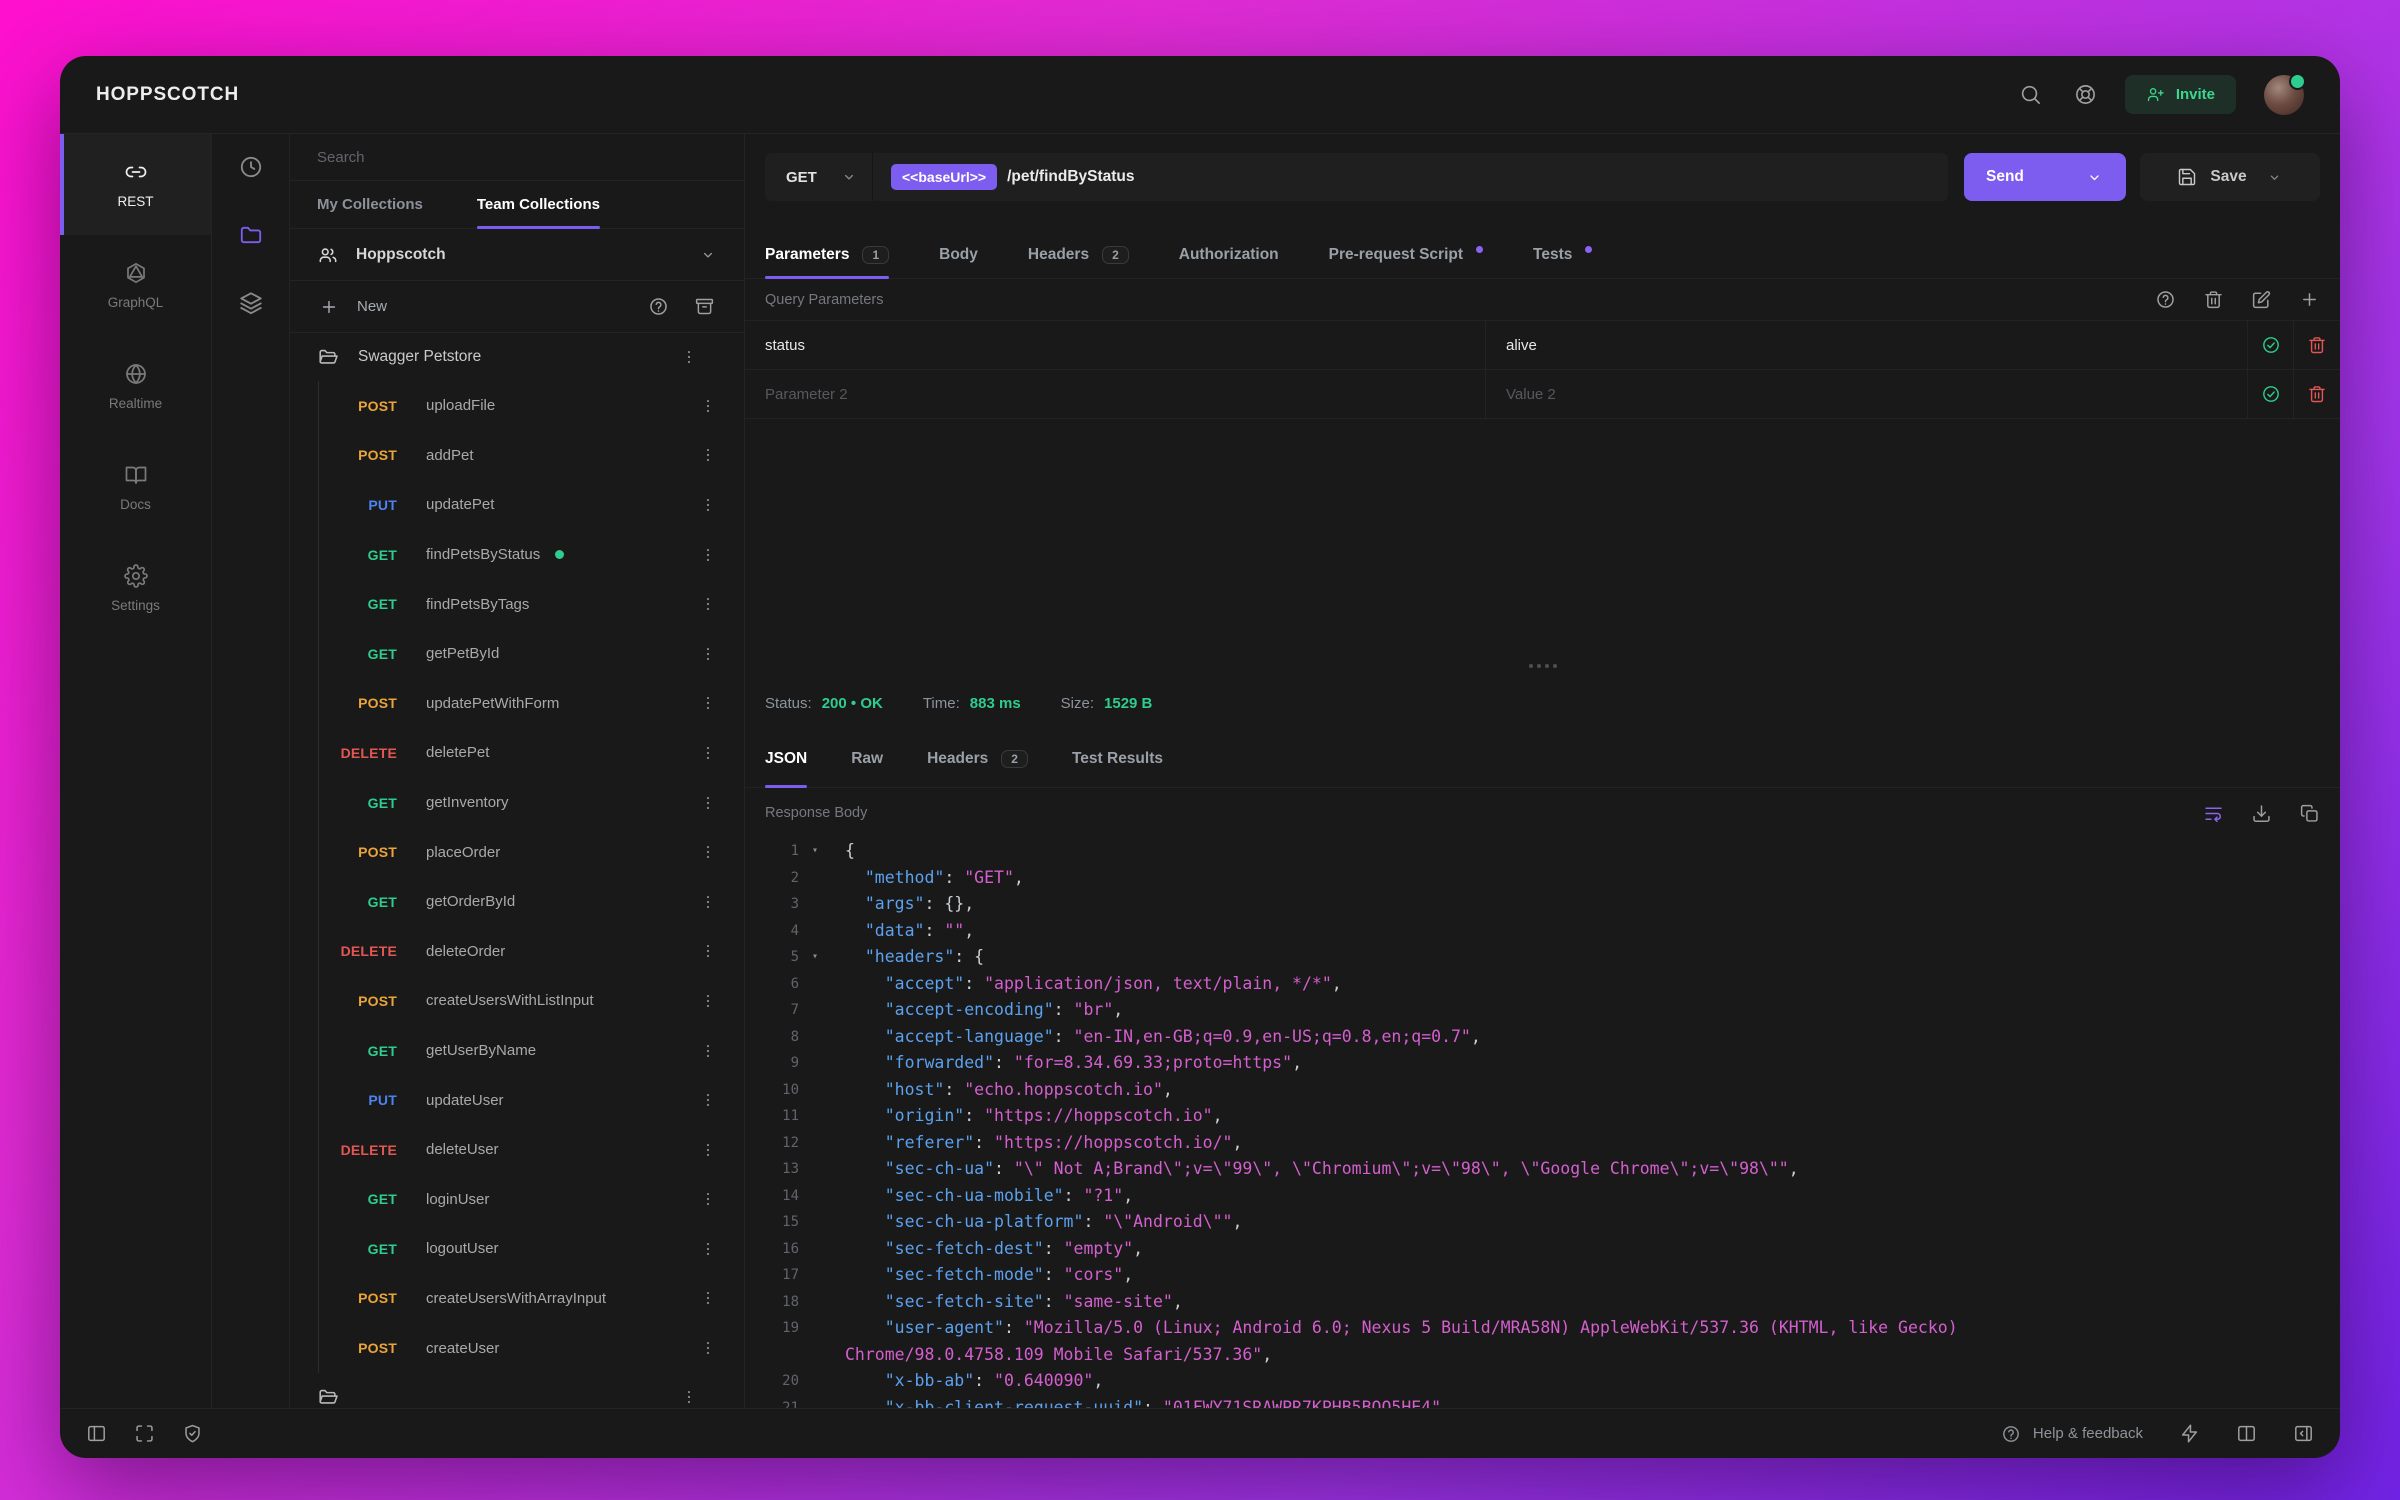 This screenshot has width=2400, height=1500. I want to click on nav-item-docs: Docs, so click(135, 487).